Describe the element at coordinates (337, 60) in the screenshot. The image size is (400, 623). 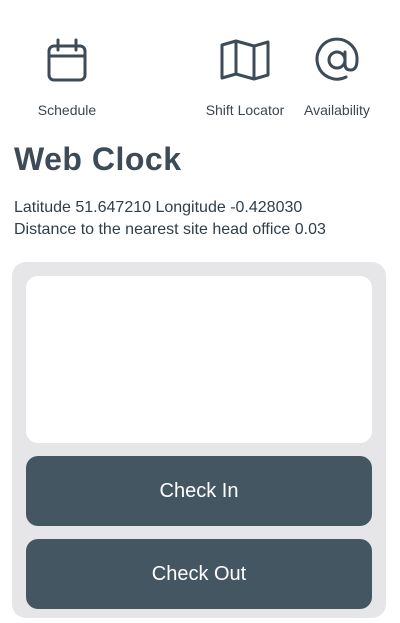
I see `at-sign-icon` at that location.